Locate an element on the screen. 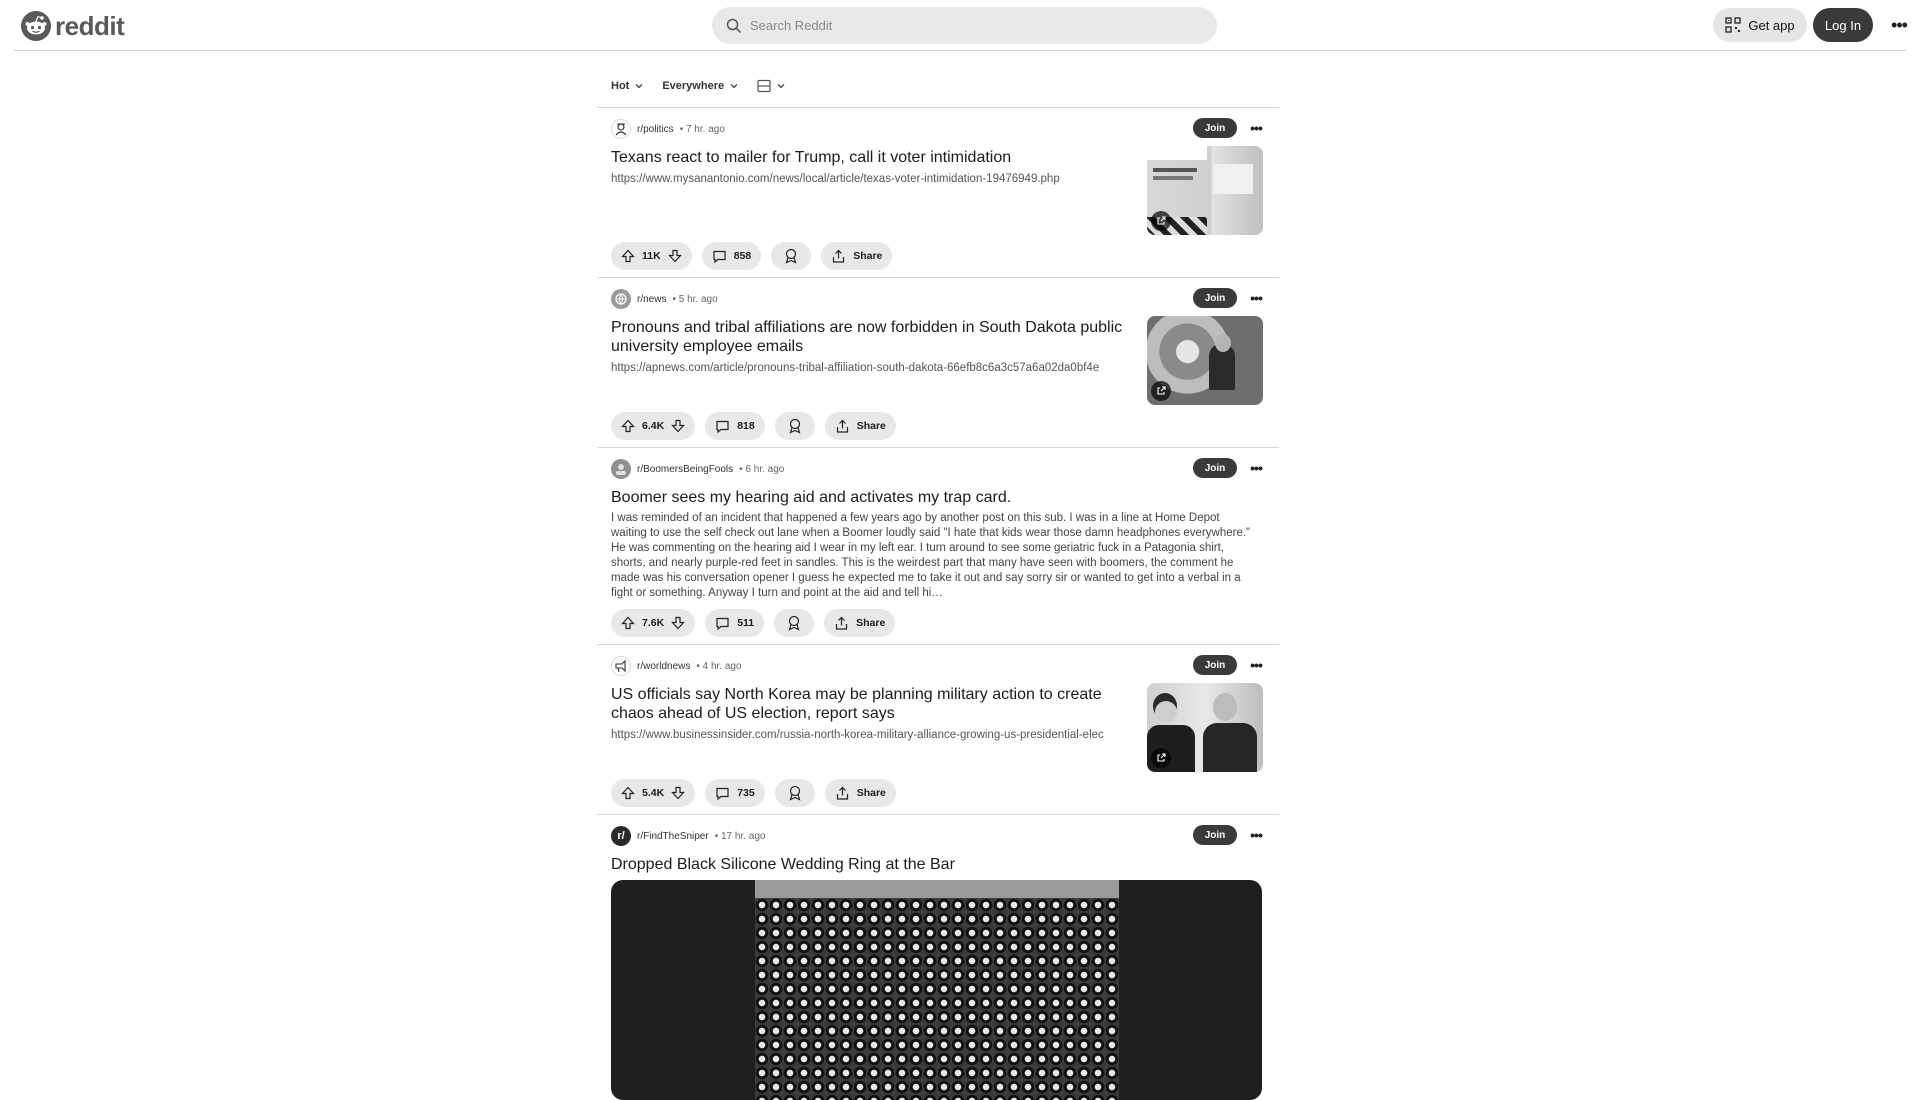 Image resolution: width=1920 pixels, height=1100 pixels. post-meta: r/news • 5 hr. ago is located at coordinates (938, 298).